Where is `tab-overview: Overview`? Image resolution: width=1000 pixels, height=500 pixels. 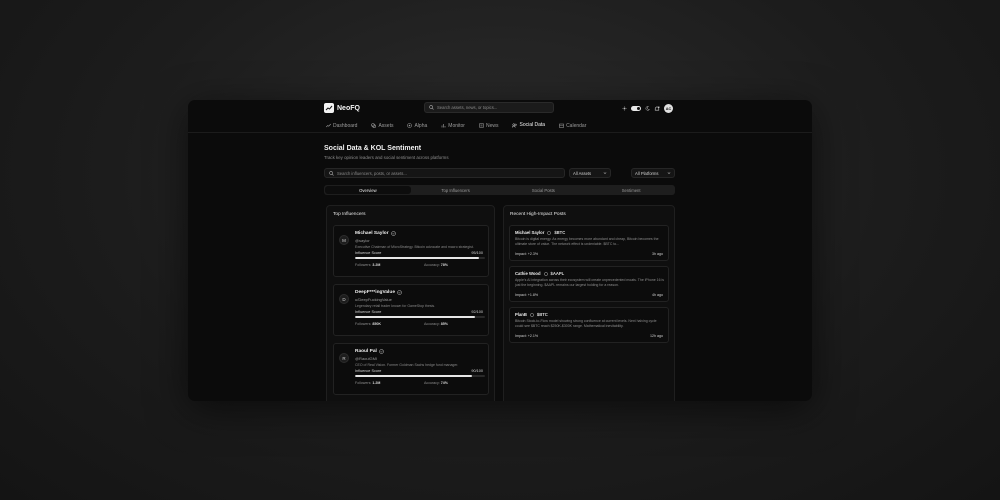 tab-overview: Overview is located at coordinates (368, 190).